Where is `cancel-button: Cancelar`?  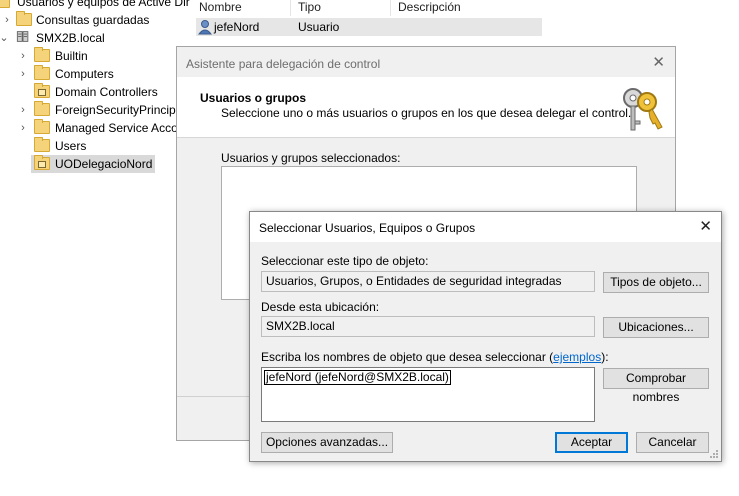
cancel-button: Cancelar is located at coordinates (672, 442).